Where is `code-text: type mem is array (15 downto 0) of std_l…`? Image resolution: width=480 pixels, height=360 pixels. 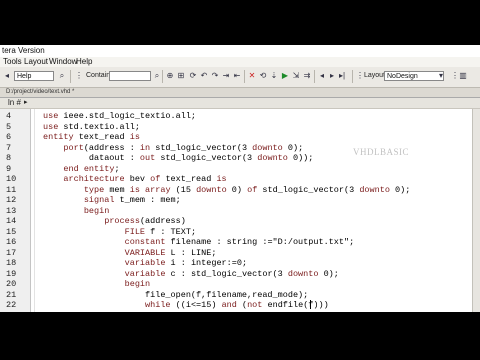
code-text: type mem is array (15 downto 0) of std_l… is located at coordinates (247, 189).